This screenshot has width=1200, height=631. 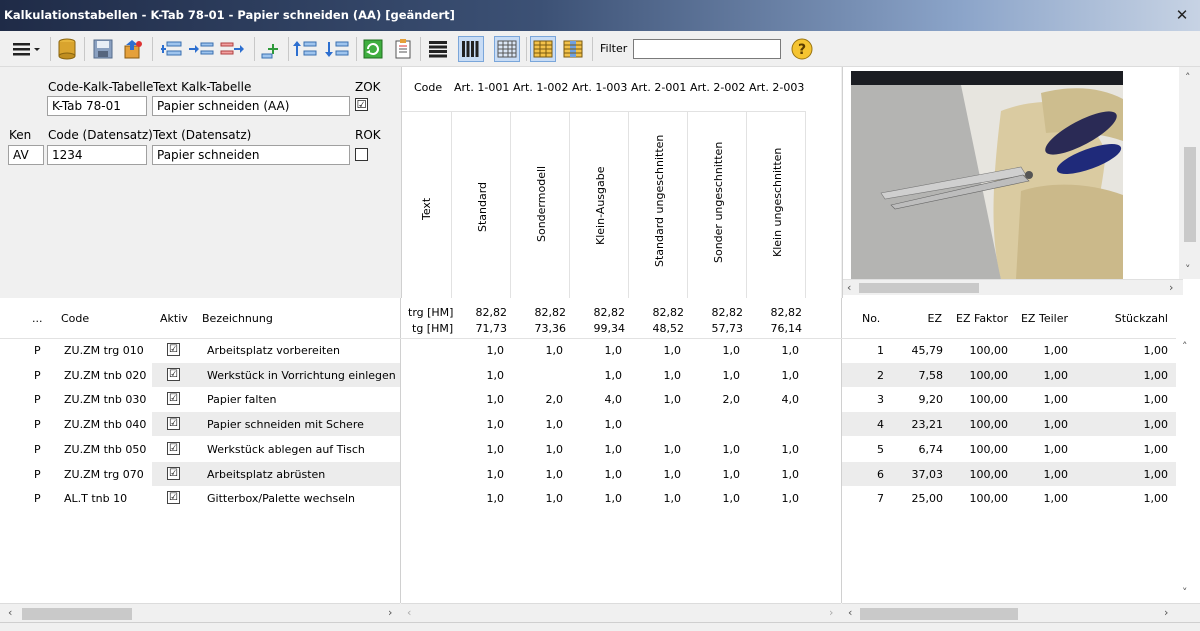 What do you see at coordinates (75, 318) in the screenshot?
I see `col-header-code: Code` at bounding box center [75, 318].